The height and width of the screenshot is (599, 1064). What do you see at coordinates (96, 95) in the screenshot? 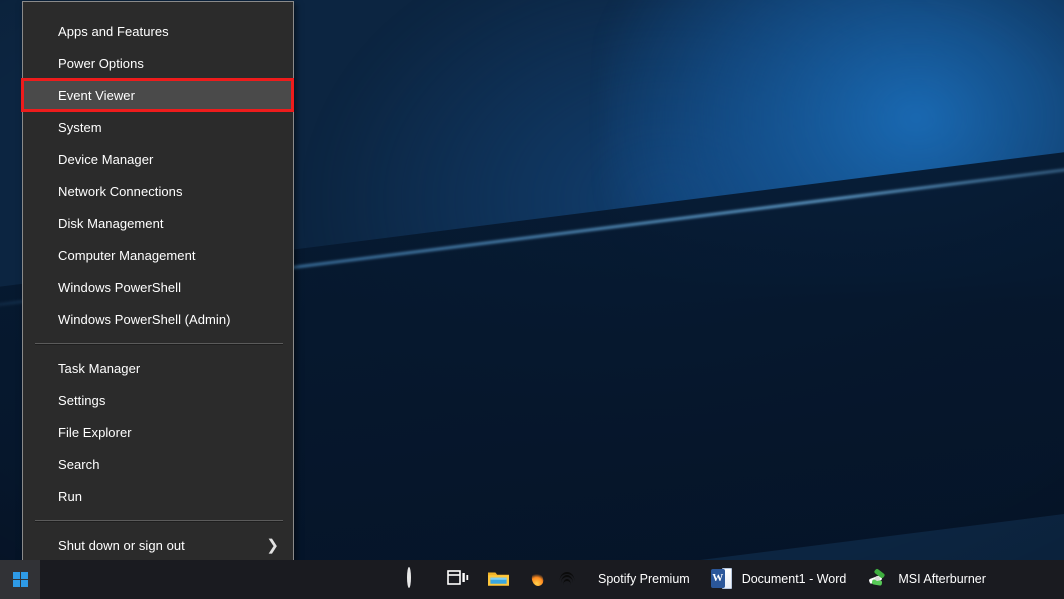
I see `menu-item-label: Event Viewer` at bounding box center [96, 95].